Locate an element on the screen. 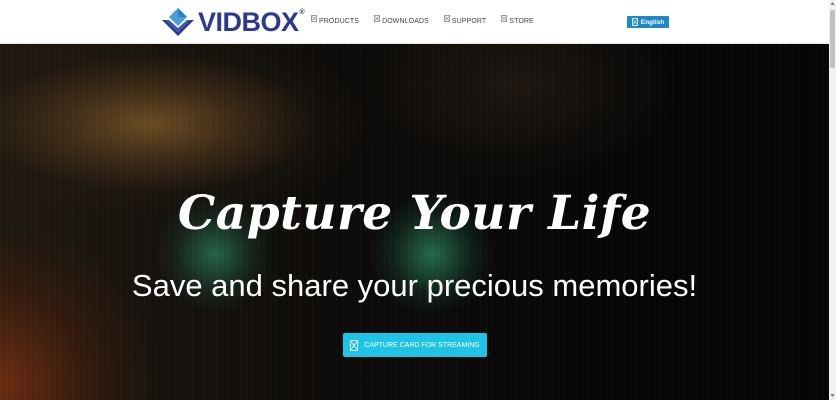 Image resolution: width=836 pixels, height=400 pixels. nav-products: PRODUCTS is located at coordinates (335, 19).